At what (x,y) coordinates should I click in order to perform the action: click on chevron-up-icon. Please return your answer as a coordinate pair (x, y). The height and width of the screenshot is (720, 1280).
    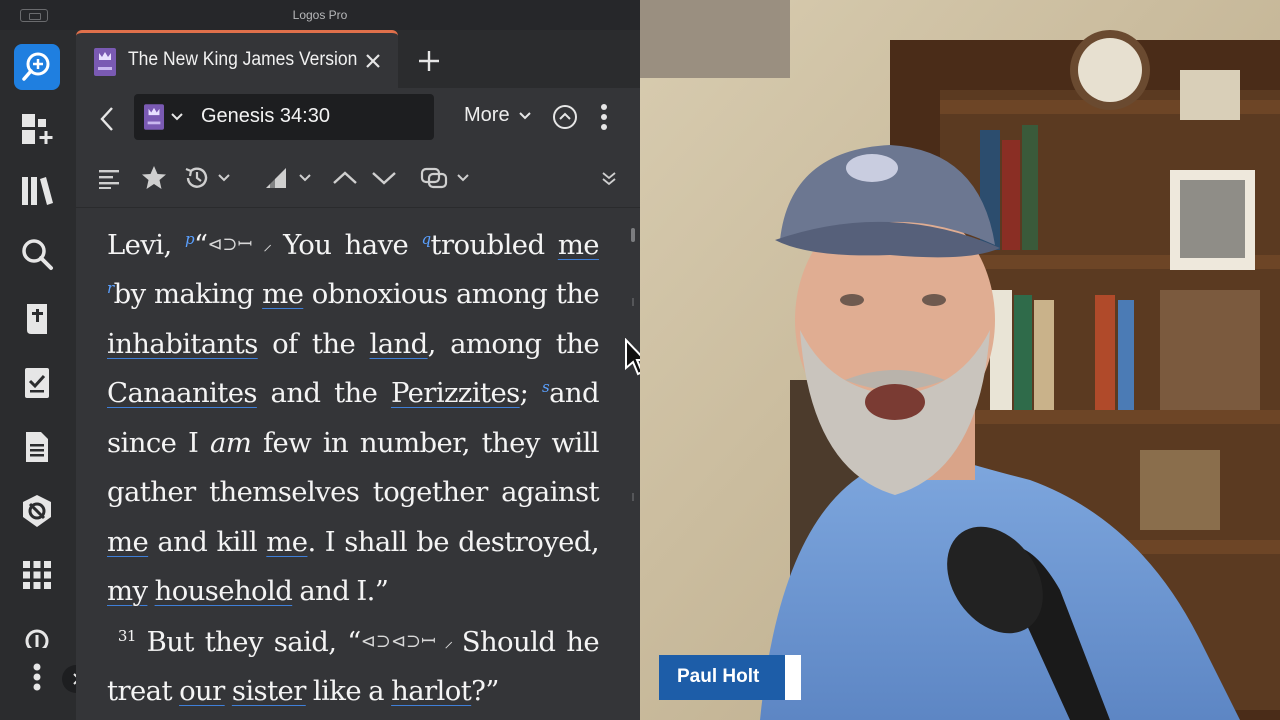
    Looking at the image, I should click on (345, 177).